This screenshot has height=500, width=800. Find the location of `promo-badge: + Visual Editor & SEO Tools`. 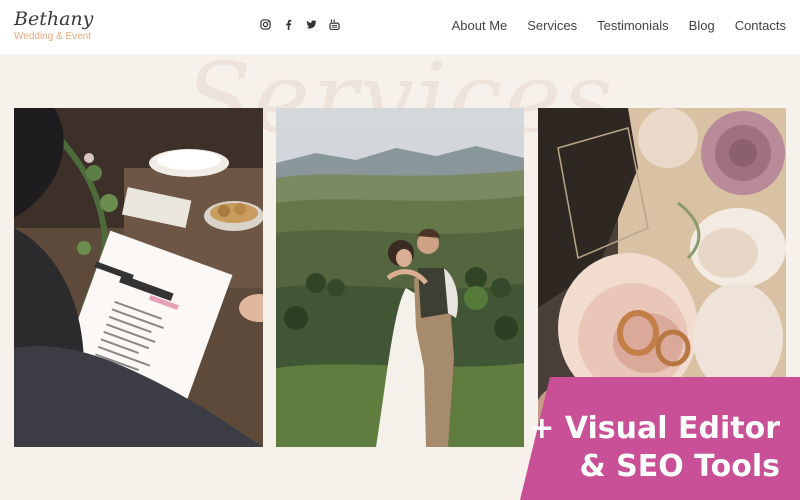

promo-badge: + Visual Editor & SEO Tools is located at coordinates (660, 438).